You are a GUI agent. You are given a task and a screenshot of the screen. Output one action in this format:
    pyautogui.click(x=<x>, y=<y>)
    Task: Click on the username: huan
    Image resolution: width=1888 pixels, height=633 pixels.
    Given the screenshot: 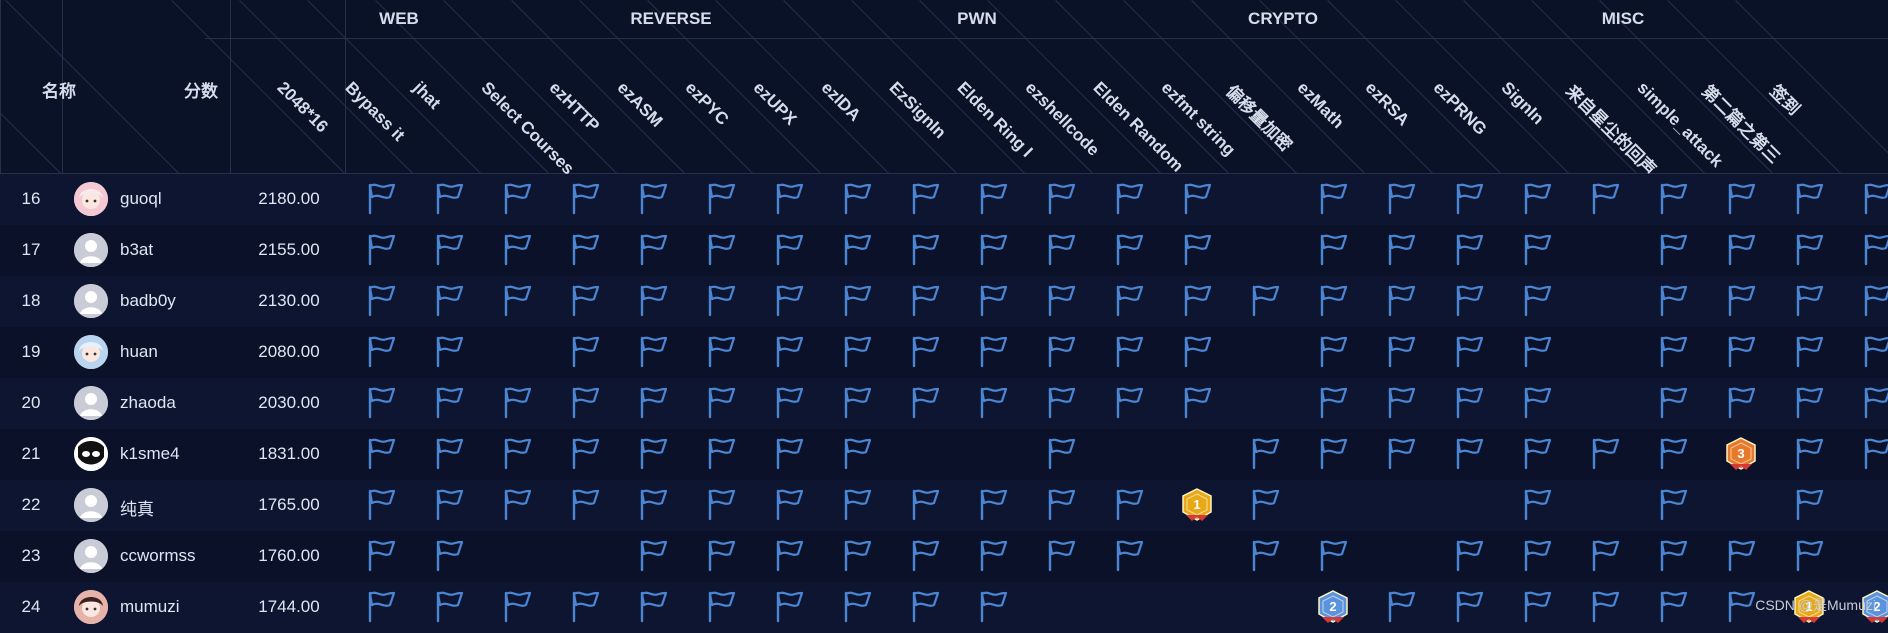 What is the action you would take?
    pyautogui.click(x=139, y=352)
    